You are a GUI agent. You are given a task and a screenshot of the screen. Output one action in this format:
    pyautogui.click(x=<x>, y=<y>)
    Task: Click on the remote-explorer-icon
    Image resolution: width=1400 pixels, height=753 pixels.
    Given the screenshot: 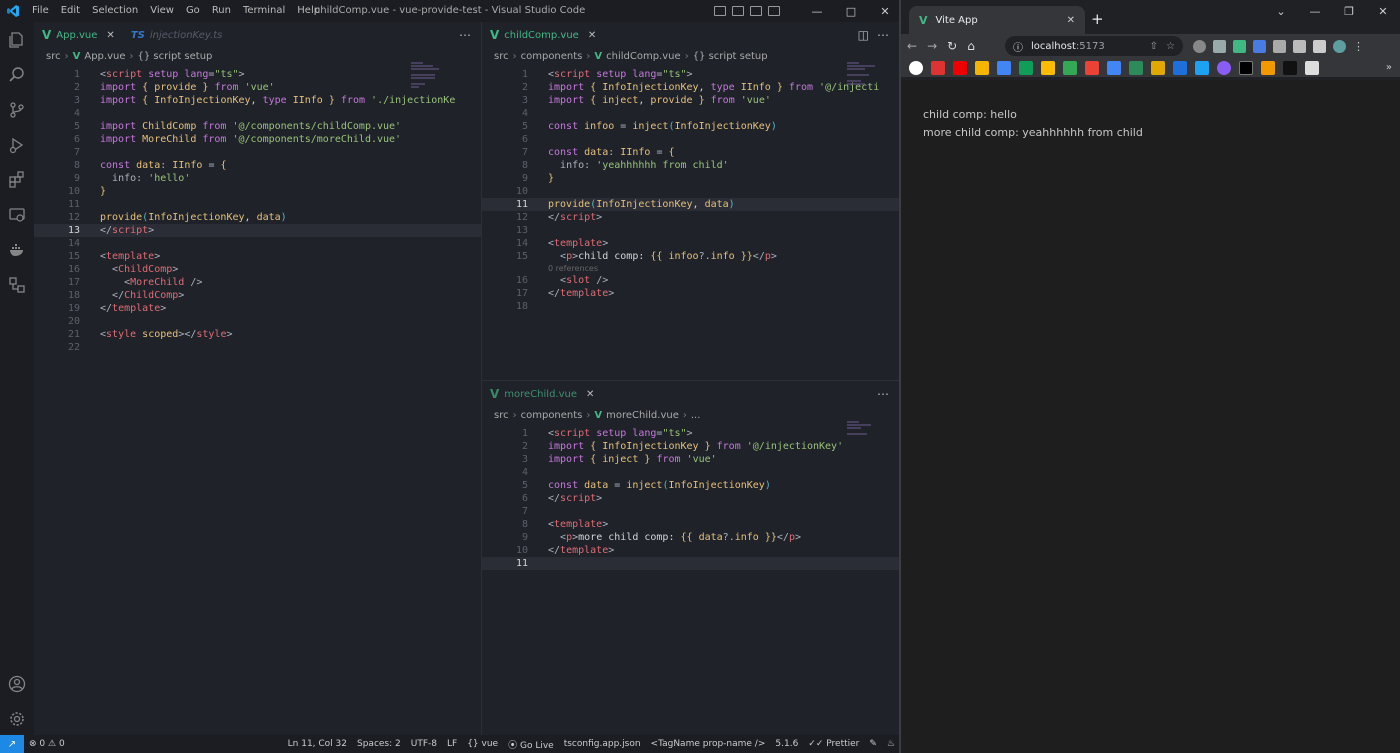 What is the action you would take?
    pyautogui.click(x=17, y=214)
    